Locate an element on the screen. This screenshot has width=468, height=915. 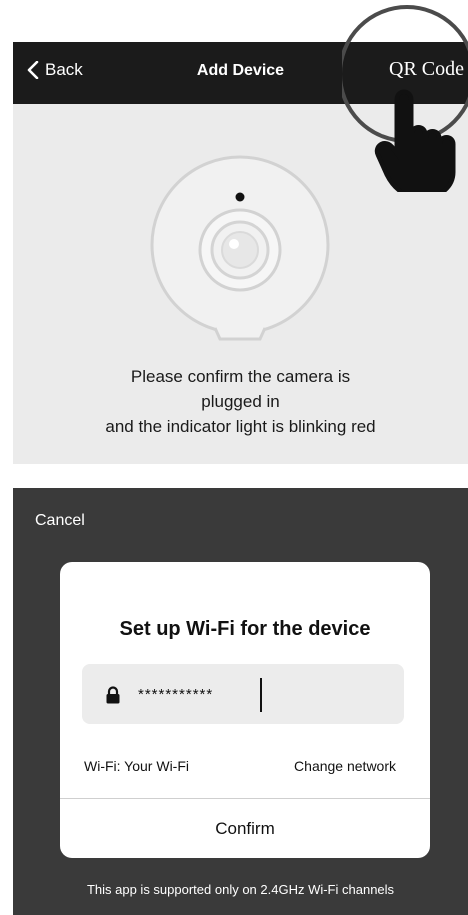
change-network-link: Change network is located at coordinates (345, 766).